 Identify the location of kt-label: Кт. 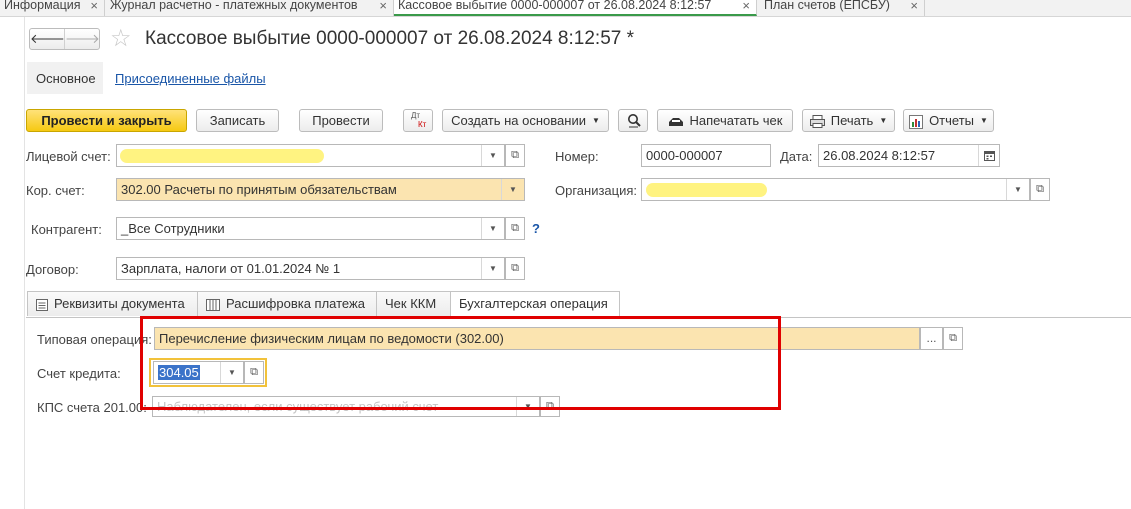
(422, 124).